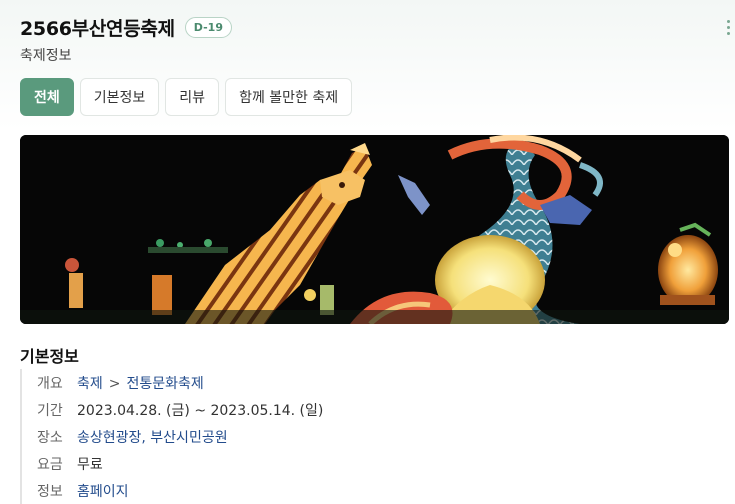  I want to click on title-row: 2566부산연등축제 D-19, so click(126, 27).